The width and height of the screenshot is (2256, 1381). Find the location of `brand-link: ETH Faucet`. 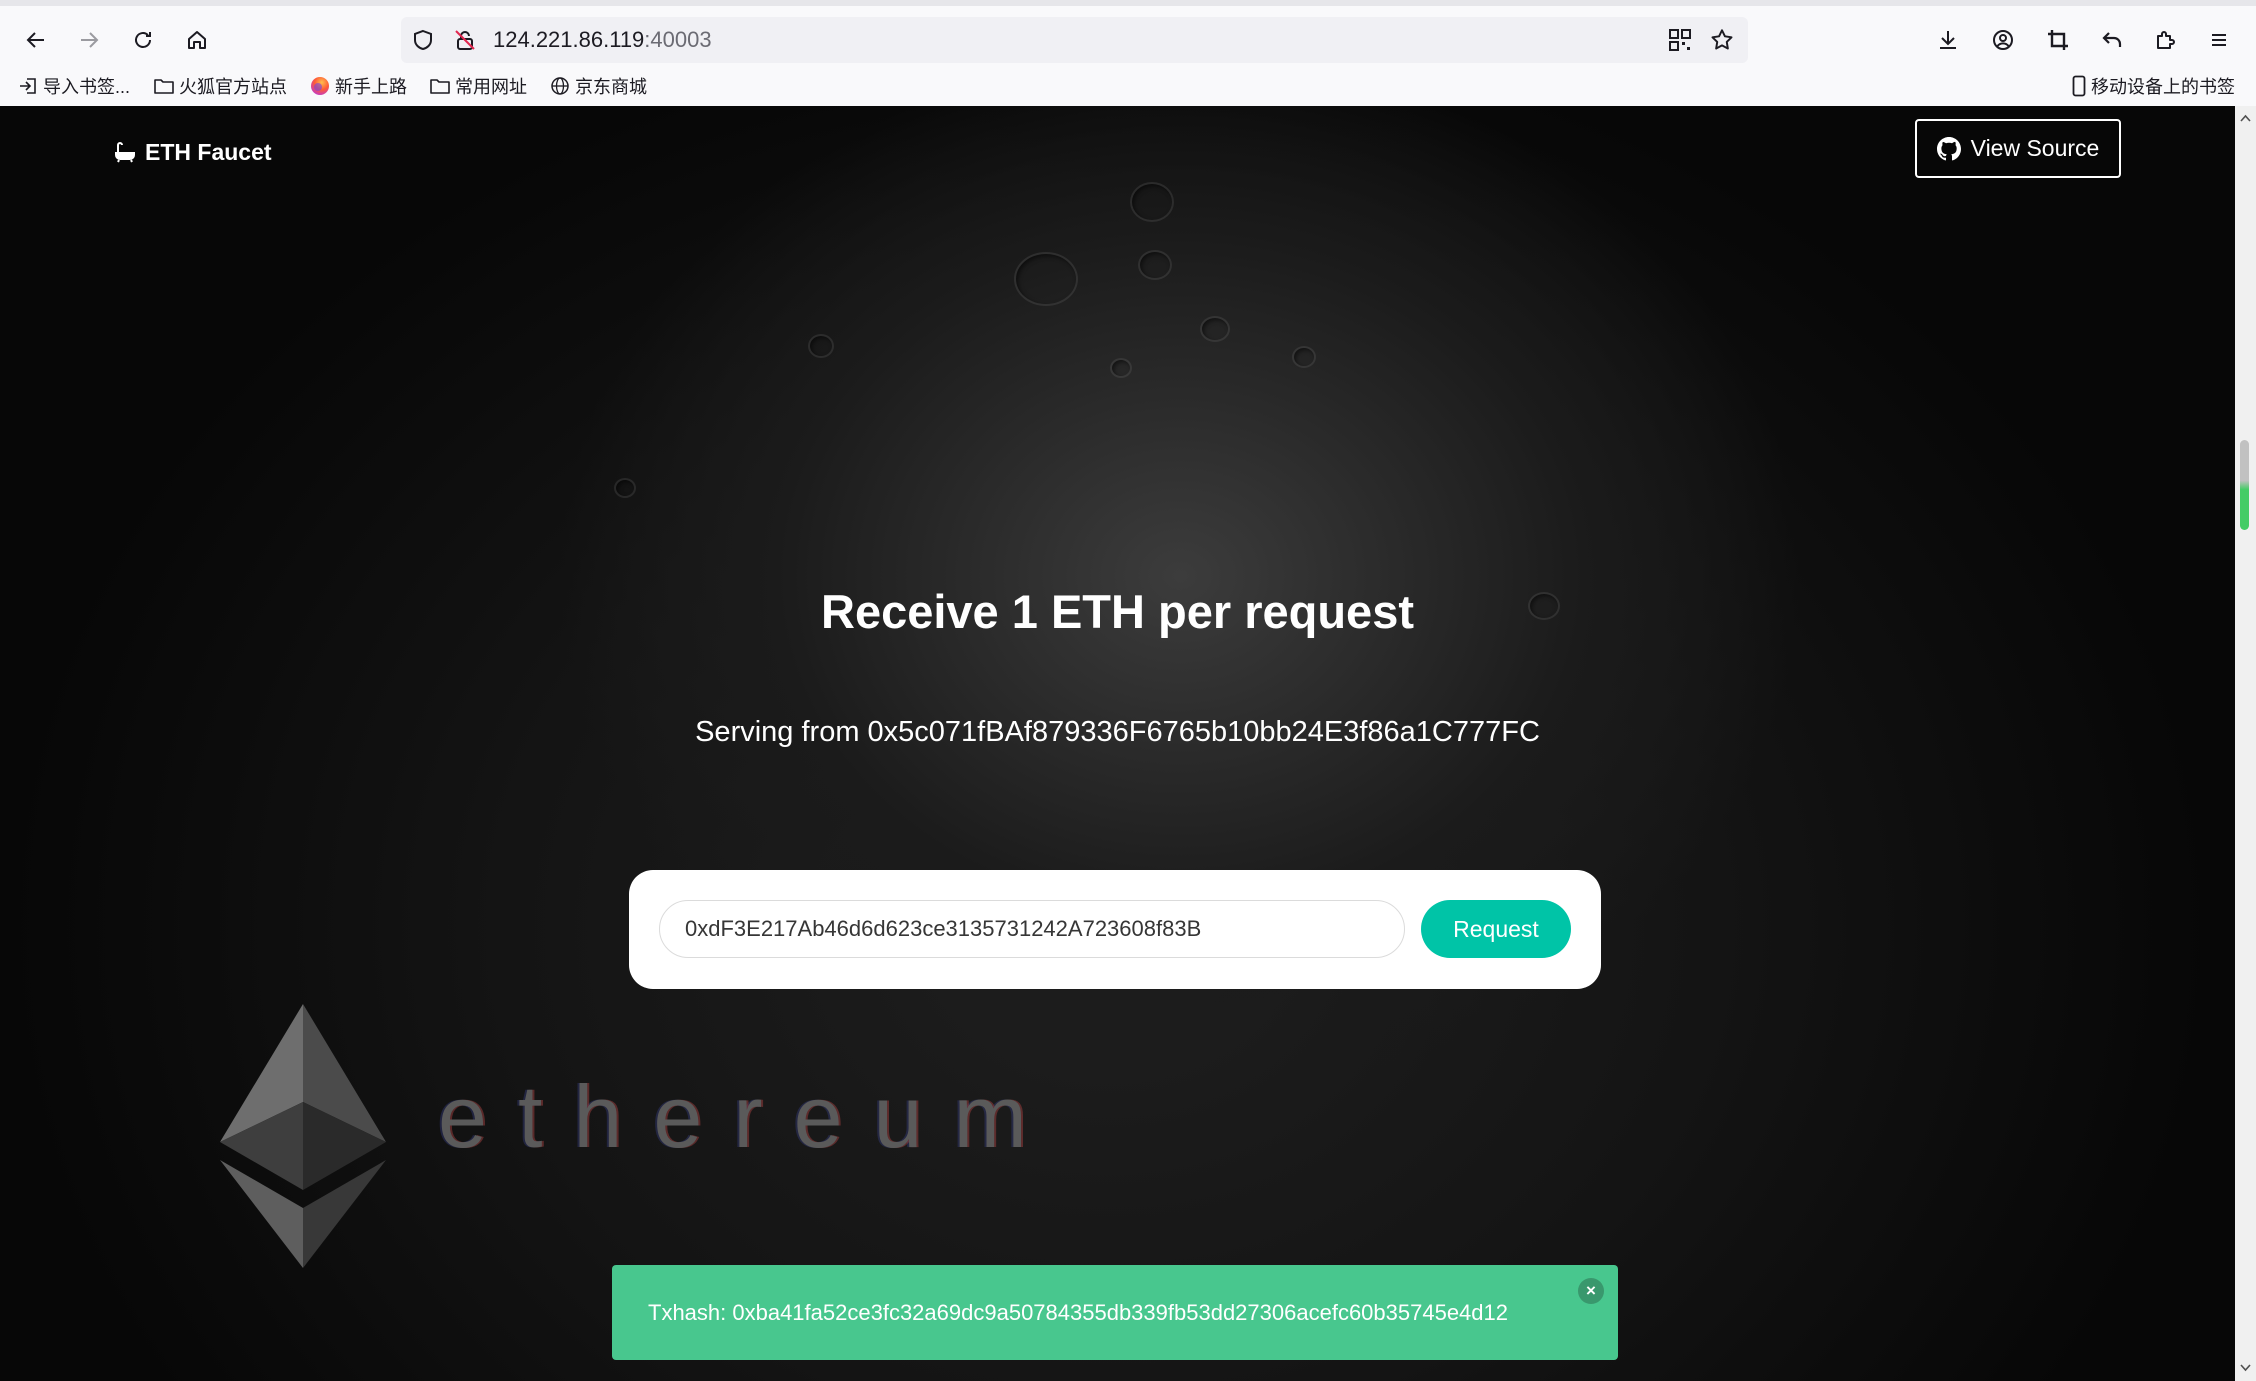

brand-link: ETH Faucet is located at coordinates (192, 152).